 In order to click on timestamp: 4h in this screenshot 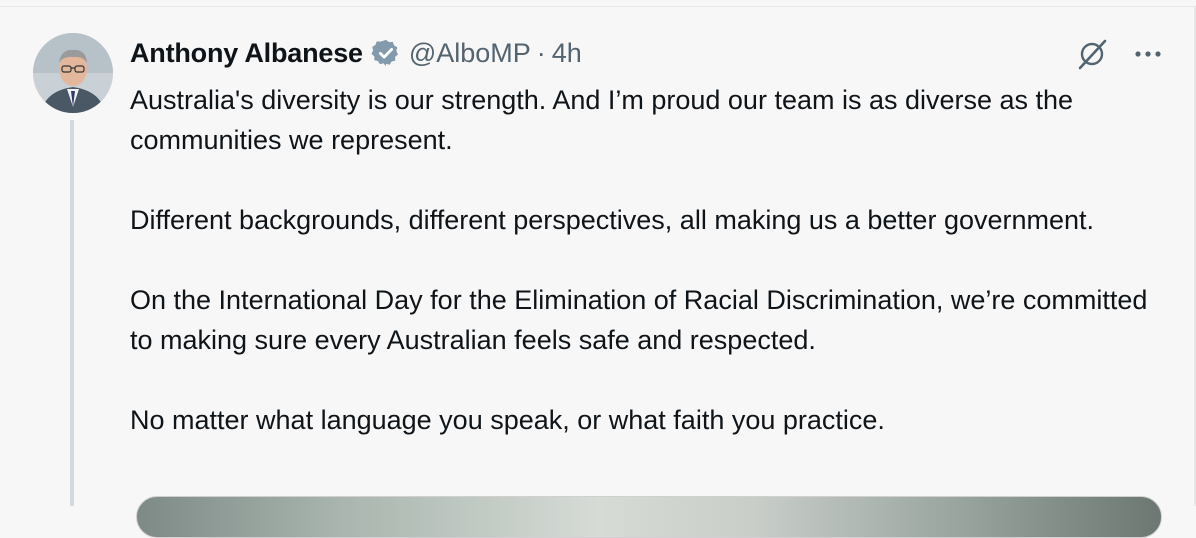, I will do `click(567, 53)`.